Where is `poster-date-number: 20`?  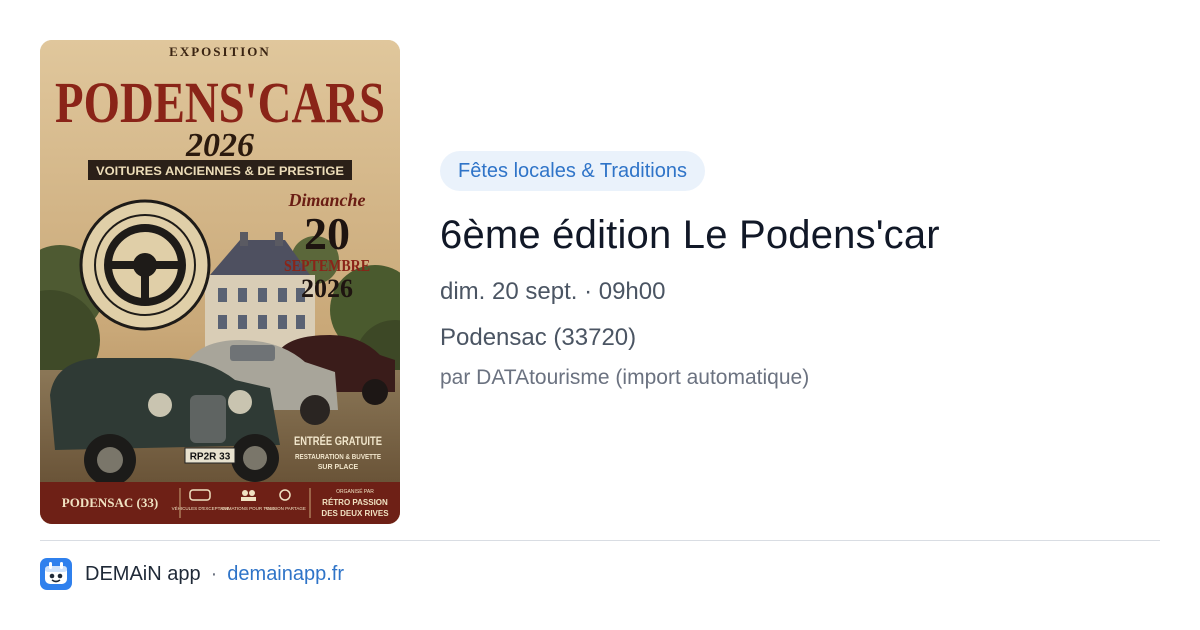
poster-date-number: 20 is located at coordinates (327, 233).